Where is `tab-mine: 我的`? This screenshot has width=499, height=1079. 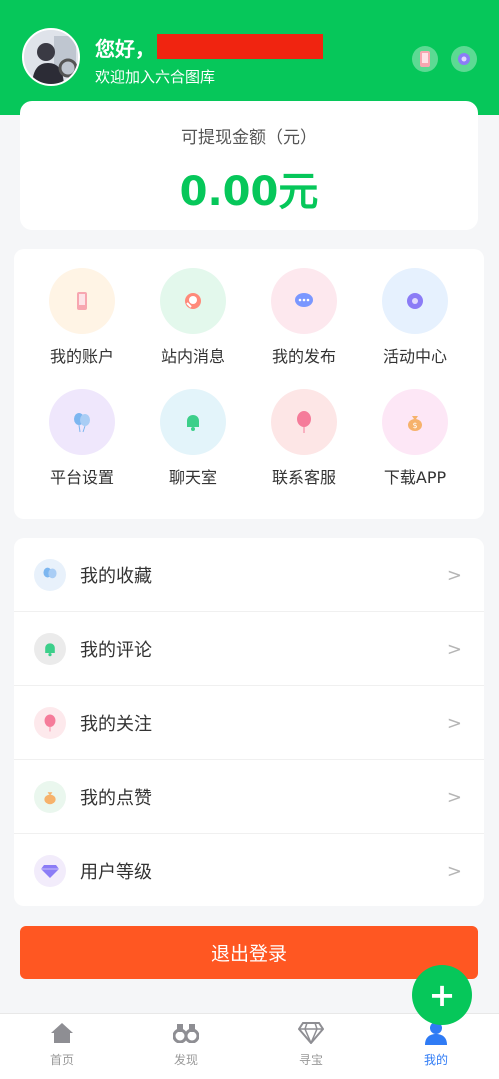 tab-mine: 我的 is located at coordinates (436, 1044).